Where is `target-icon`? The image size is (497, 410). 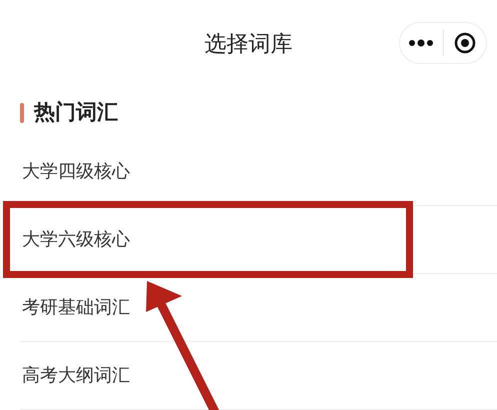 target-icon is located at coordinates (465, 43).